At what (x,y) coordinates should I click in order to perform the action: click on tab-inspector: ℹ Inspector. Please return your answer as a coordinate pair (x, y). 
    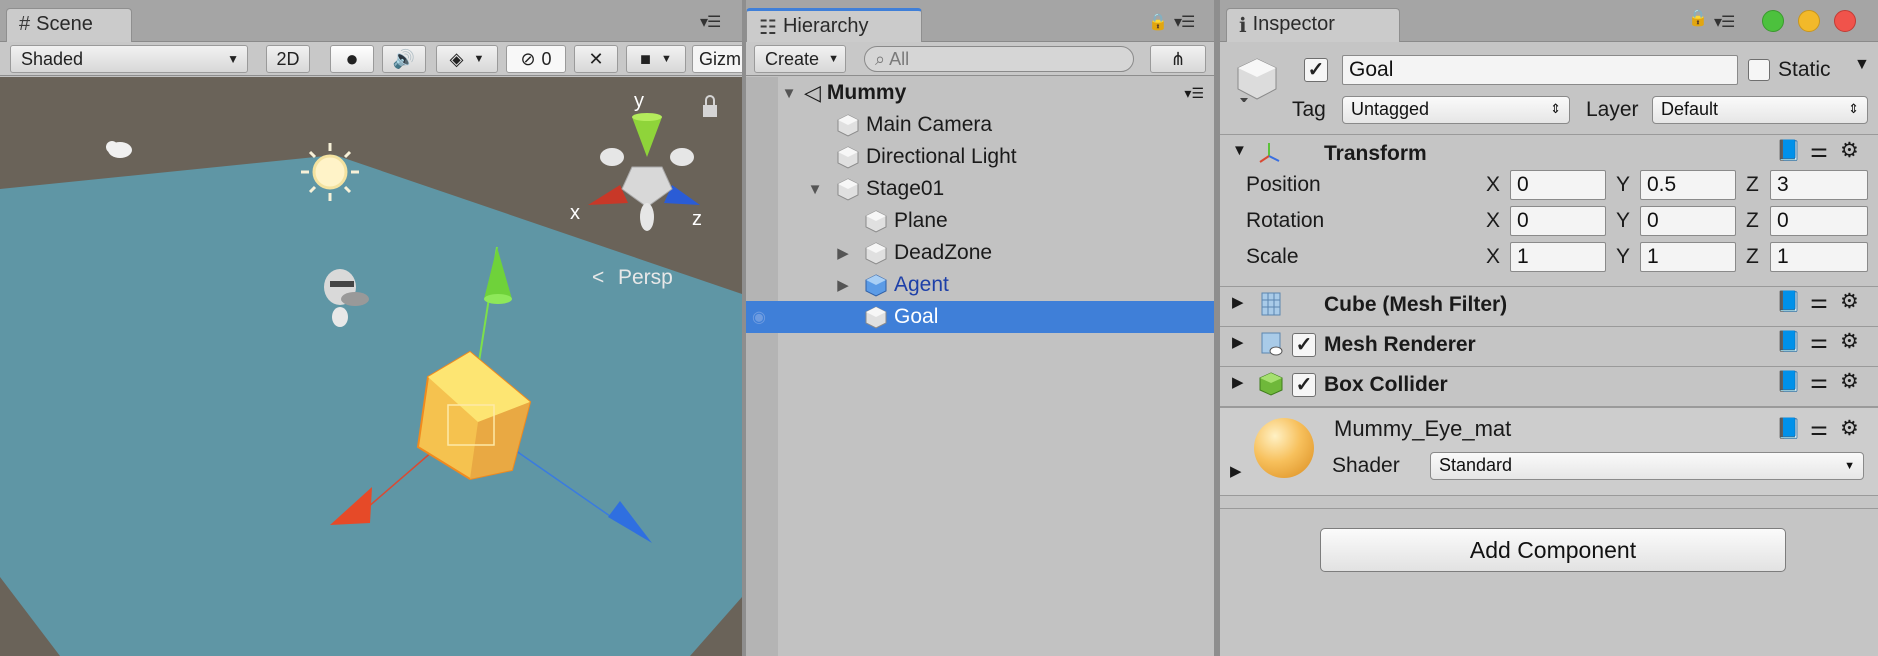
    Looking at the image, I should click on (1313, 25).